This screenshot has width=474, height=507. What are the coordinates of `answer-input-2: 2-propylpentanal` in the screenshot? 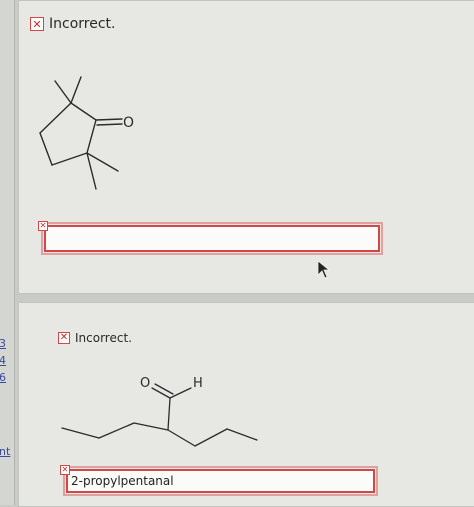 It's located at (220, 481).